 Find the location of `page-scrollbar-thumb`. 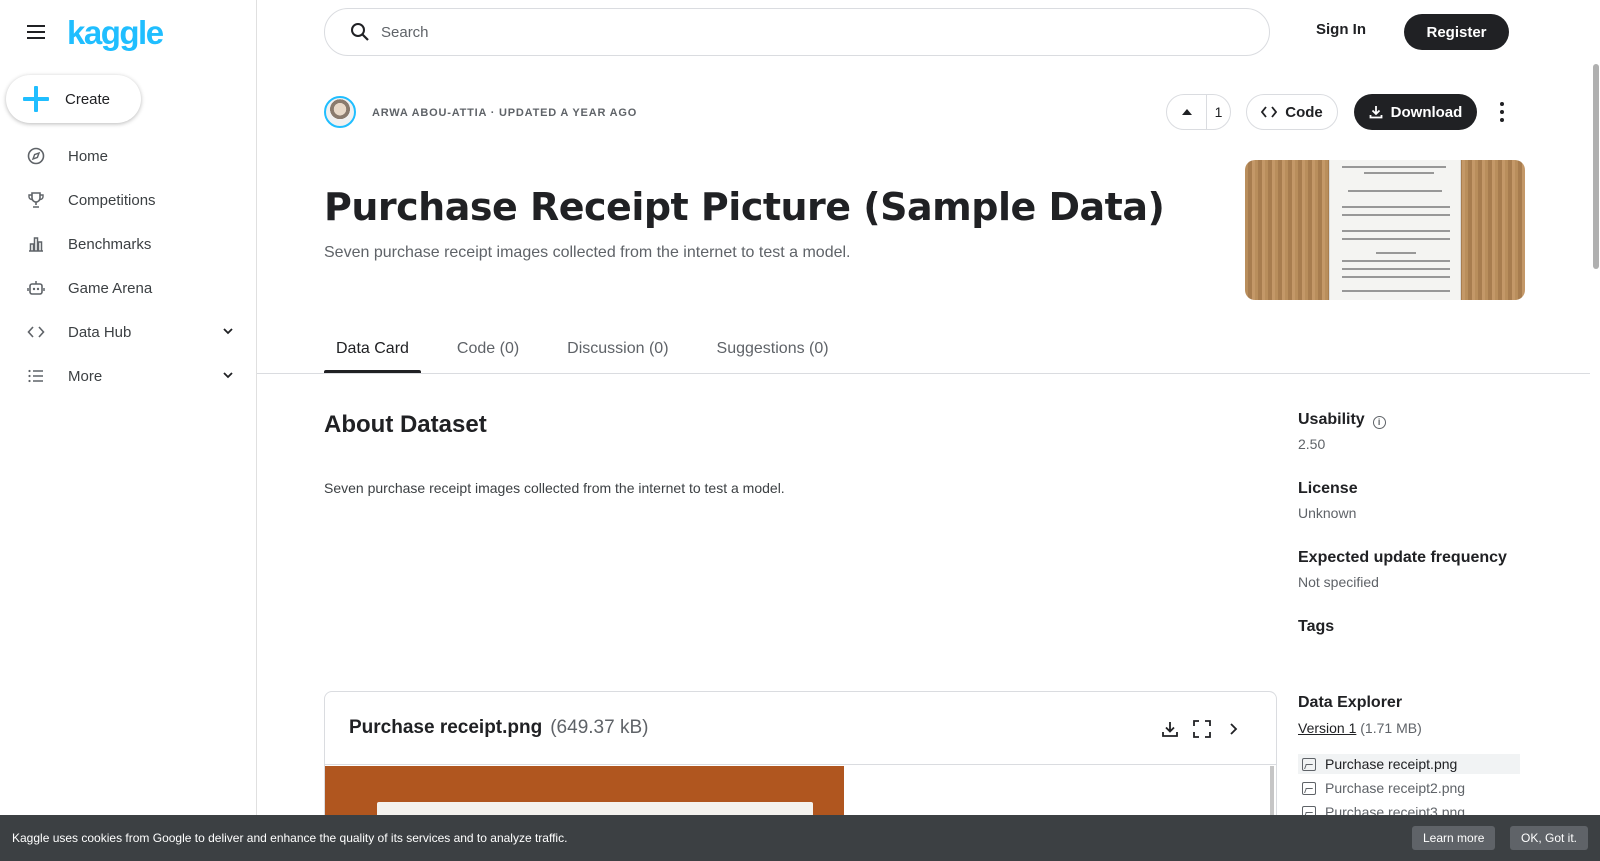

page-scrollbar-thumb is located at coordinates (1596, 166).